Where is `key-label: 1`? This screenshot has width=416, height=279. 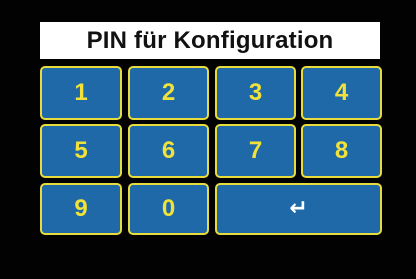 key-label: 1 is located at coordinates (81, 92).